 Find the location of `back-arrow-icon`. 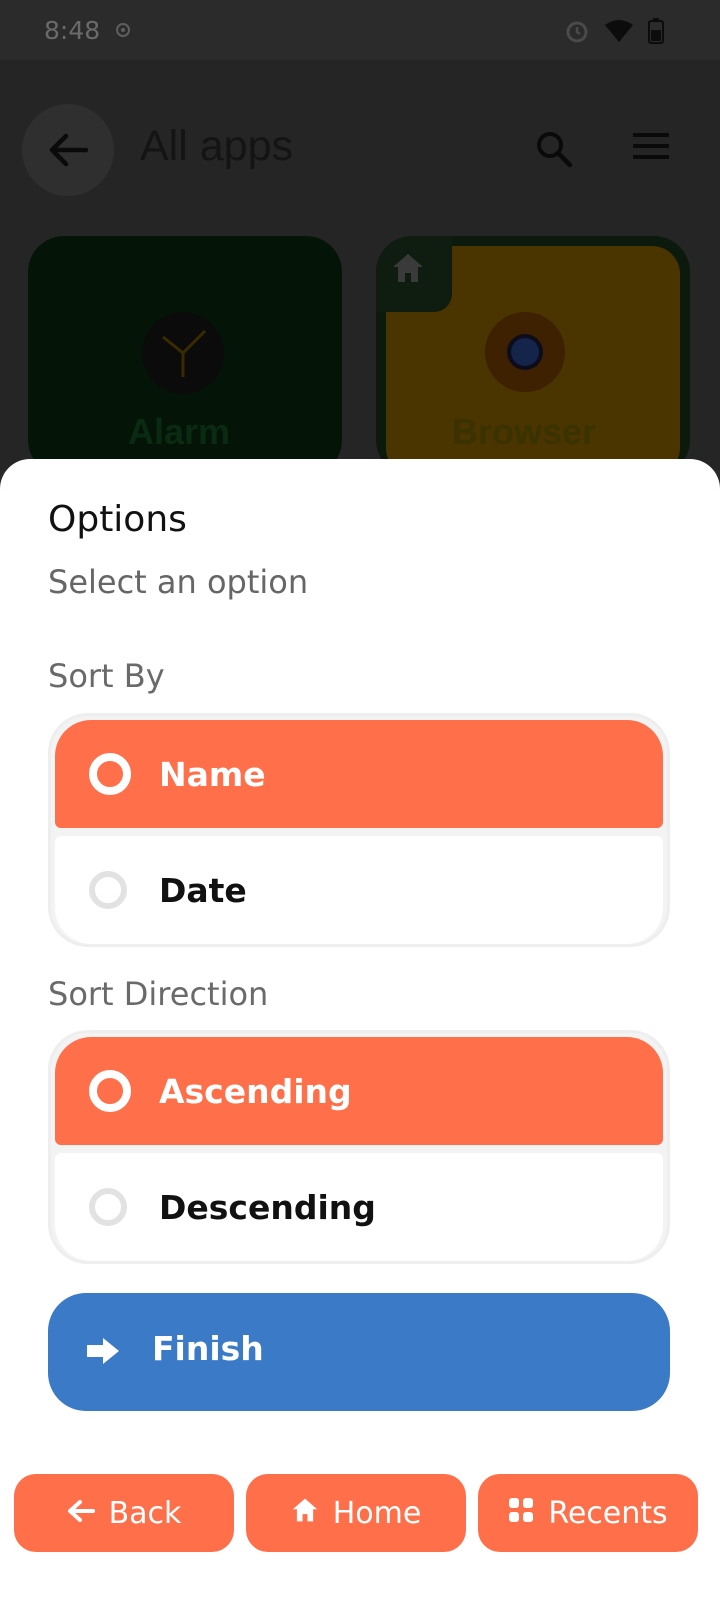

back-arrow-icon is located at coordinates (68, 152).